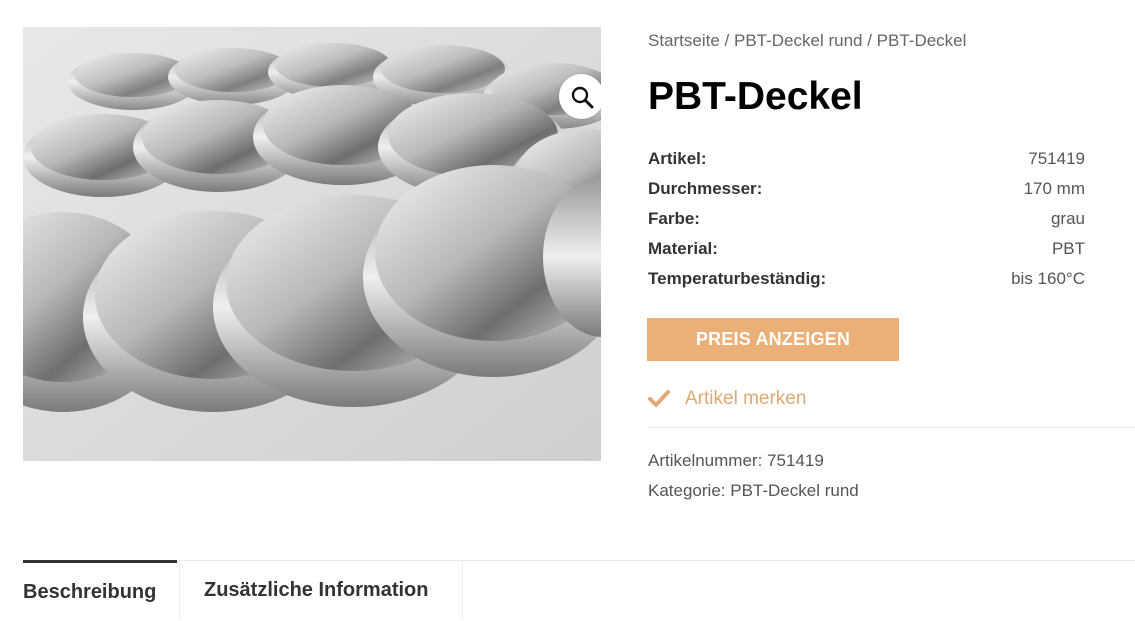 The height and width of the screenshot is (621, 1135). What do you see at coordinates (773, 339) in the screenshot?
I see `show-price-button: PREIS ANZEIGEN` at bounding box center [773, 339].